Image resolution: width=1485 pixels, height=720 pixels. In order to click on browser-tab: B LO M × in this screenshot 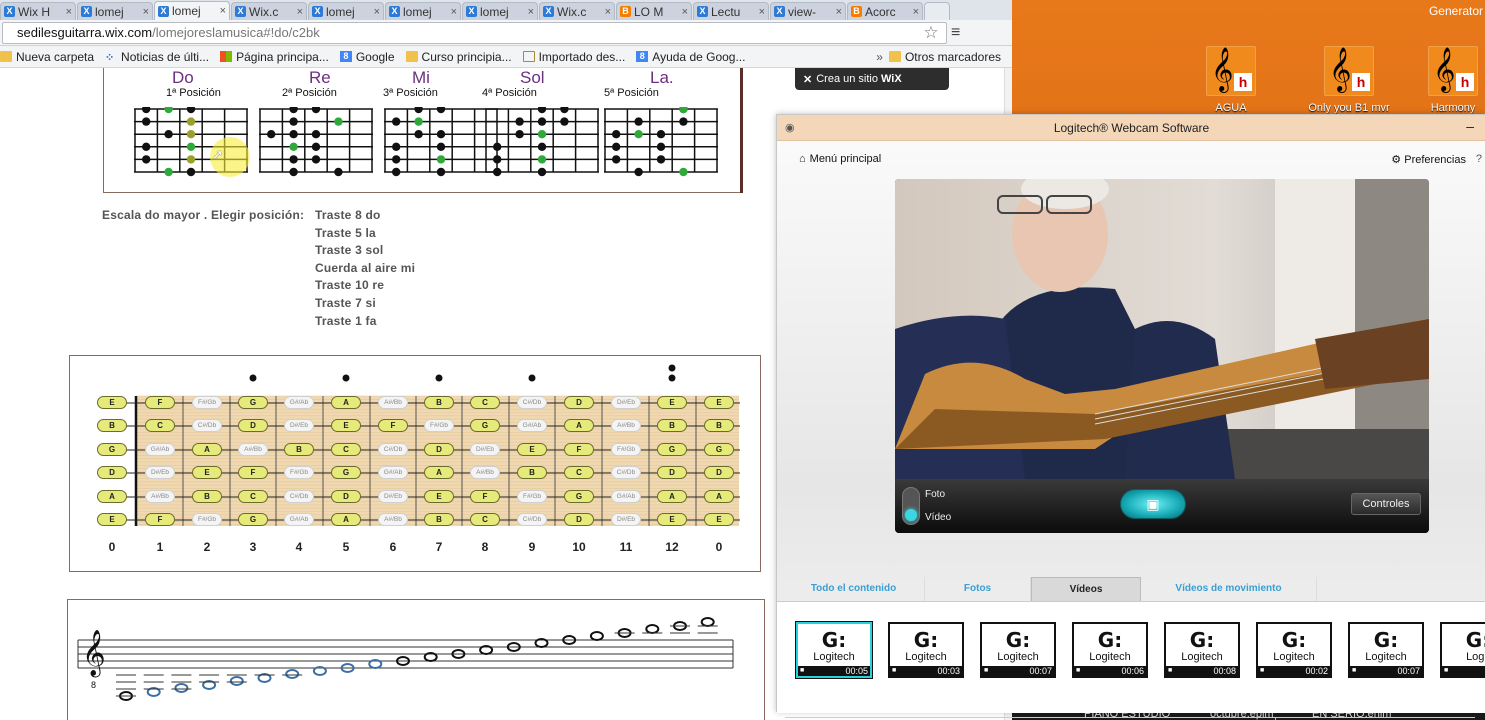, I will do `click(654, 11)`.